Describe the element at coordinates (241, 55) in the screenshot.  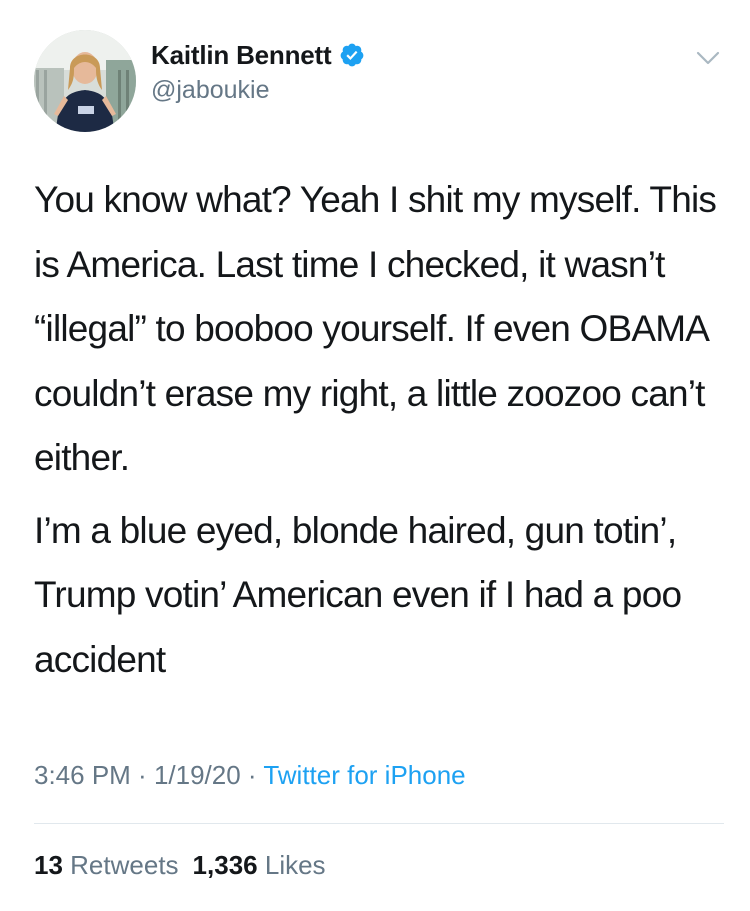
I see `author-display-name: Kaitlin Bennett` at that location.